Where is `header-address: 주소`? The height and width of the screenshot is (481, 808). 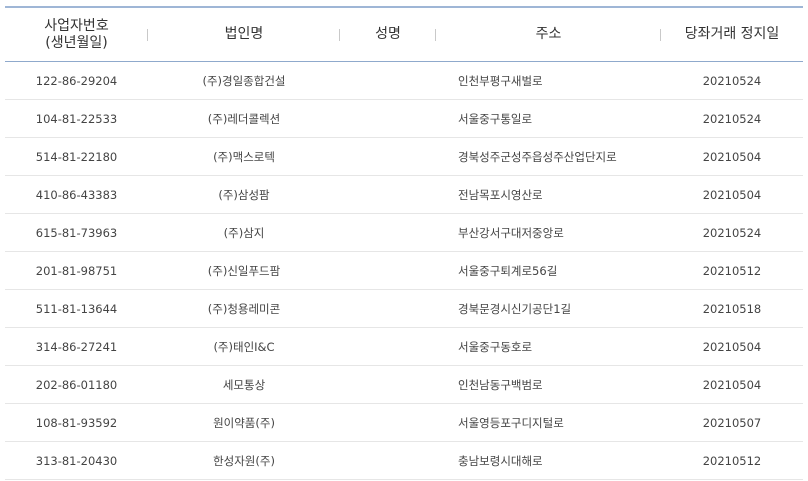 header-address: 주소 is located at coordinates (548, 35).